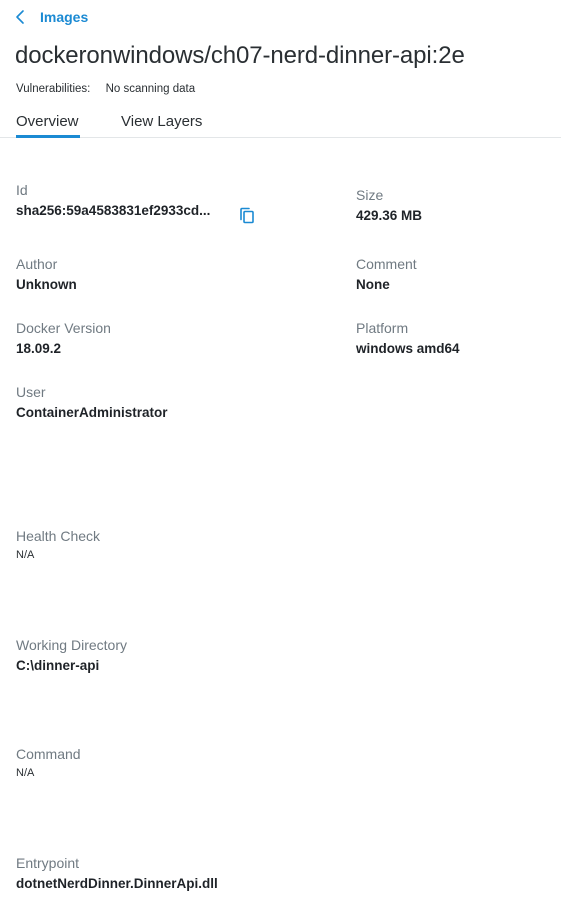  What do you see at coordinates (161, 121) in the screenshot?
I see `tab-view-layers: View Layers` at bounding box center [161, 121].